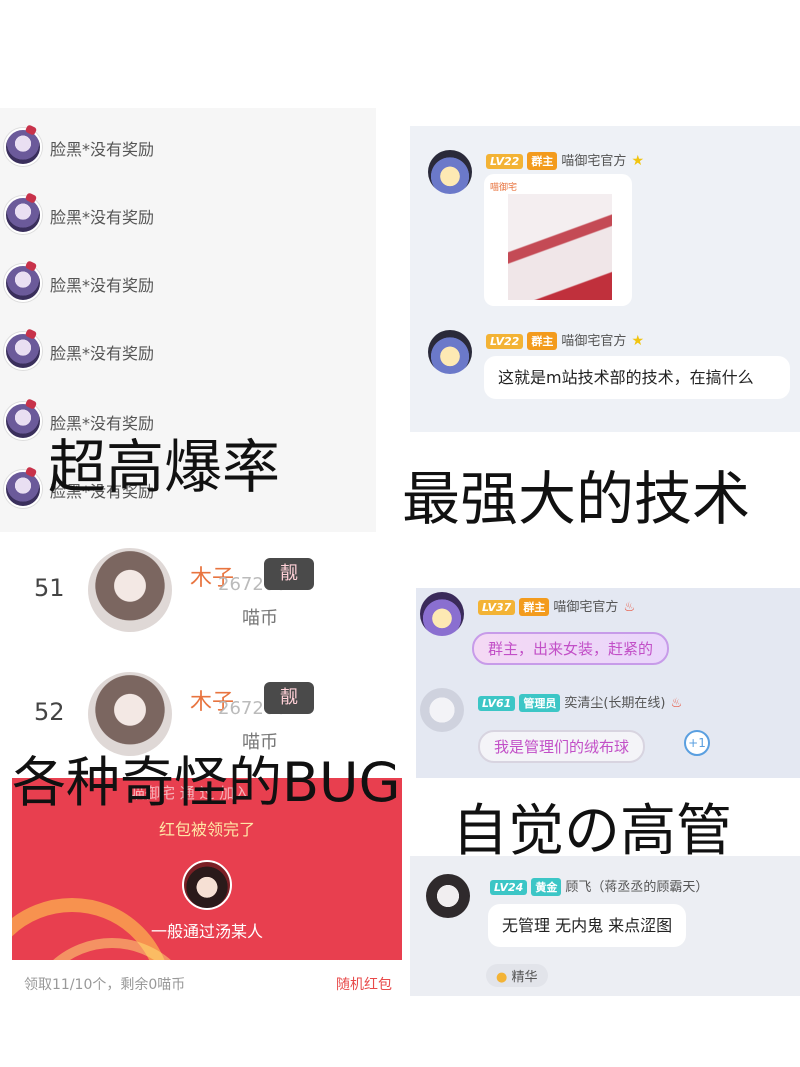  Describe the element at coordinates (105, 985) in the screenshot. I see `claim-summary: 领取11/10个，剩余0喵币` at that location.